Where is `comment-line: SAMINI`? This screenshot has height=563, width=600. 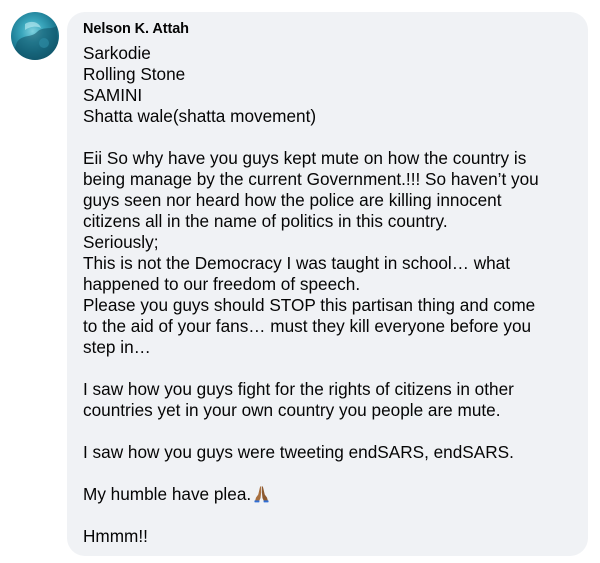 comment-line: SAMINI is located at coordinates (113, 95).